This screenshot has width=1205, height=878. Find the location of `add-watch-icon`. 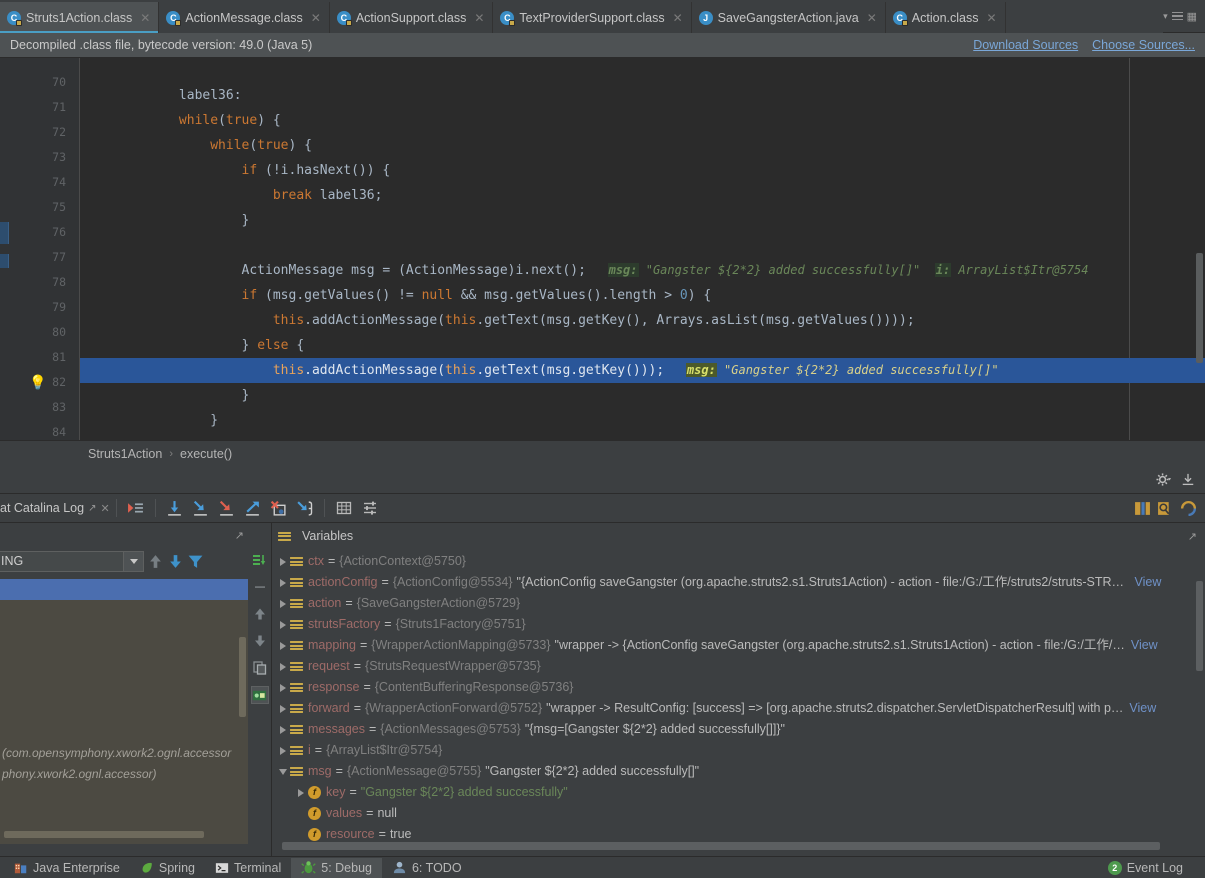

add-watch-icon is located at coordinates (260, 560).